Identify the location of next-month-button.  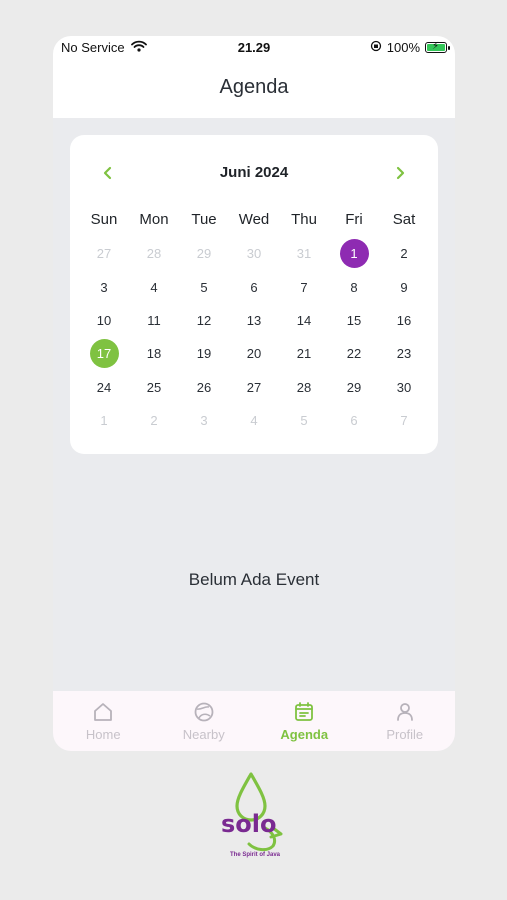
(400, 173).